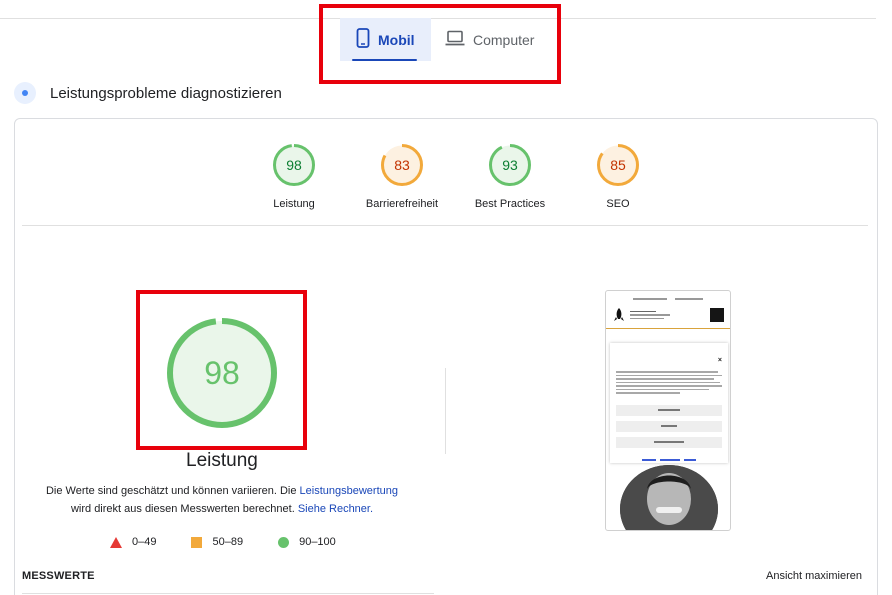 This screenshot has width=892, height=595. What do you see at coordinates (669, 497) in the screenshot?
I see `thumb-portrait-image` at bounding box center [669, 497].